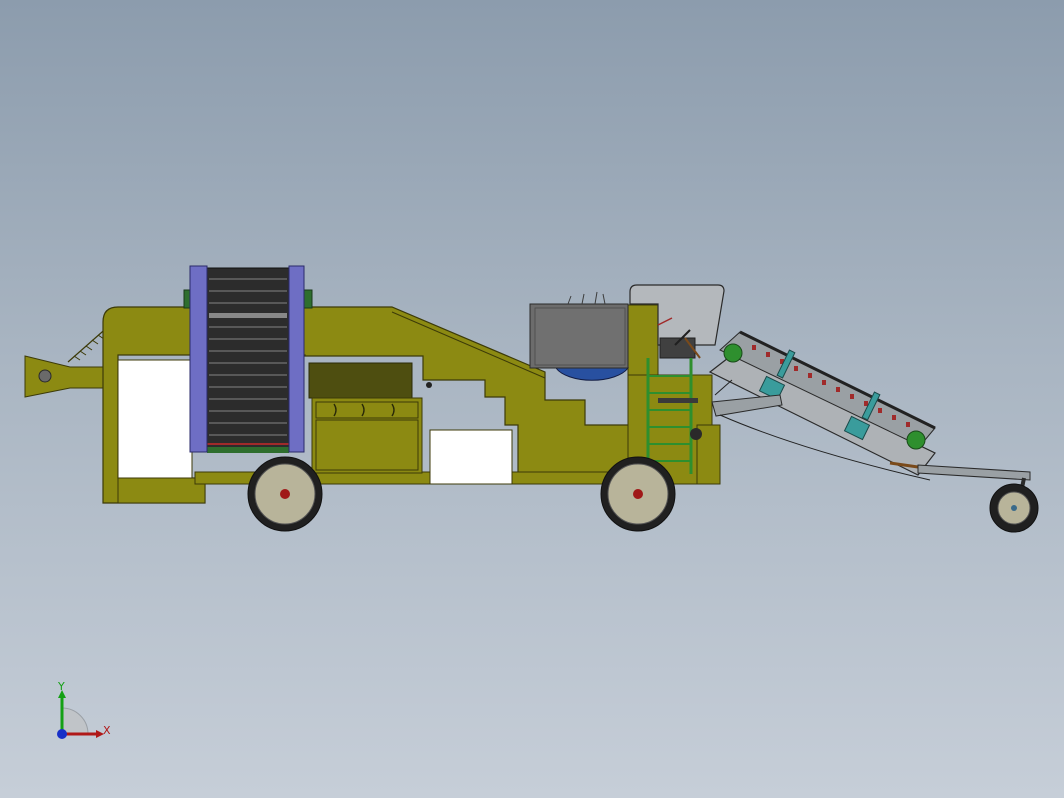 This screenshot has height=798, width=1064. Describe the element at coordinates (410, 423) in the screenshot. I see `engine-block` at that location.